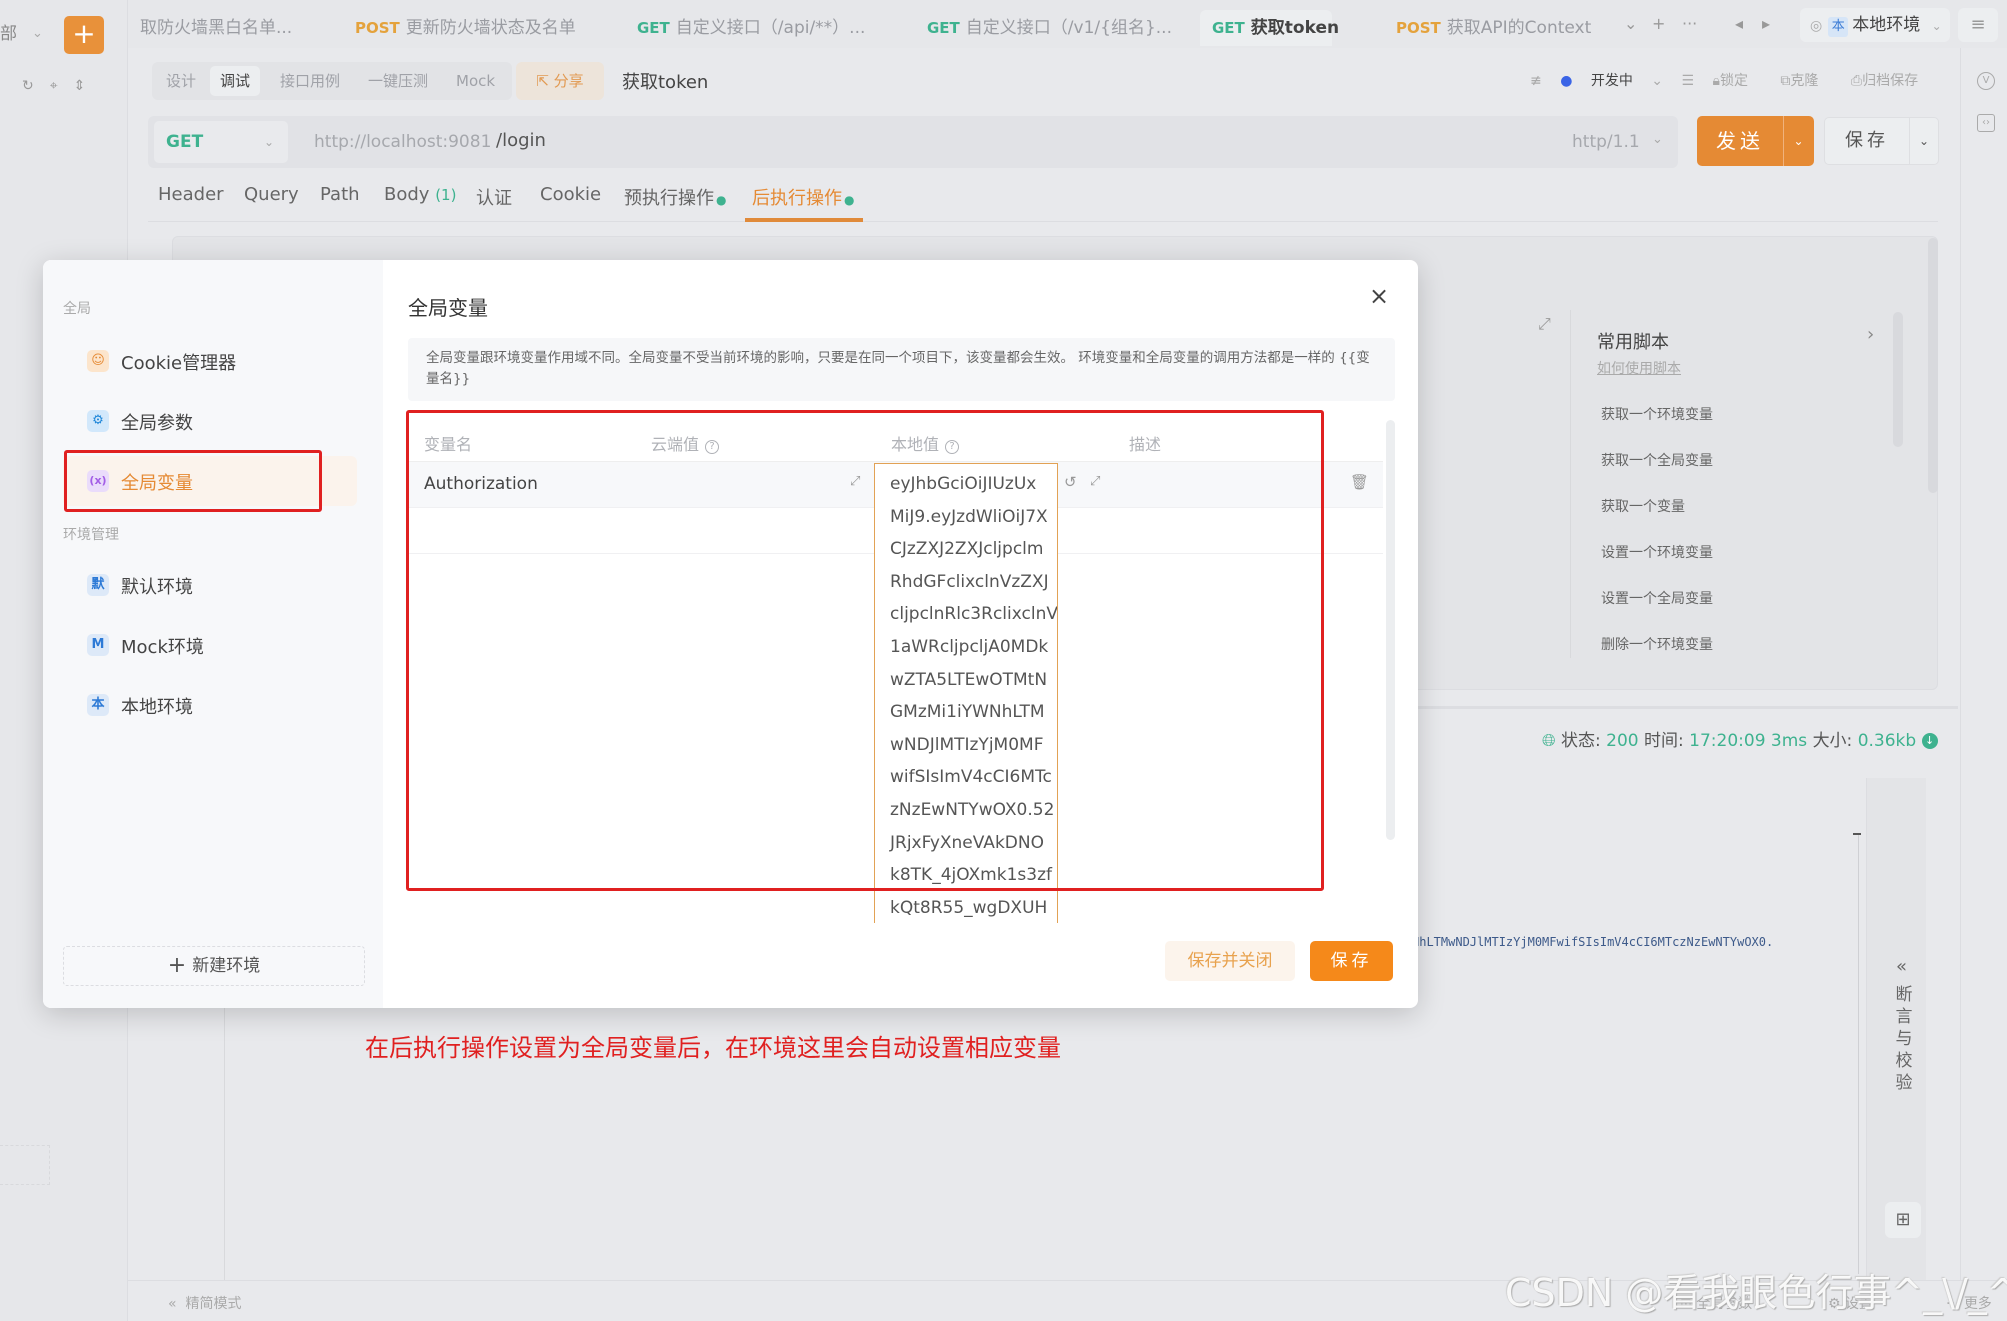  I want to click on next-tab-icon: ▸, so click(1766, 23).